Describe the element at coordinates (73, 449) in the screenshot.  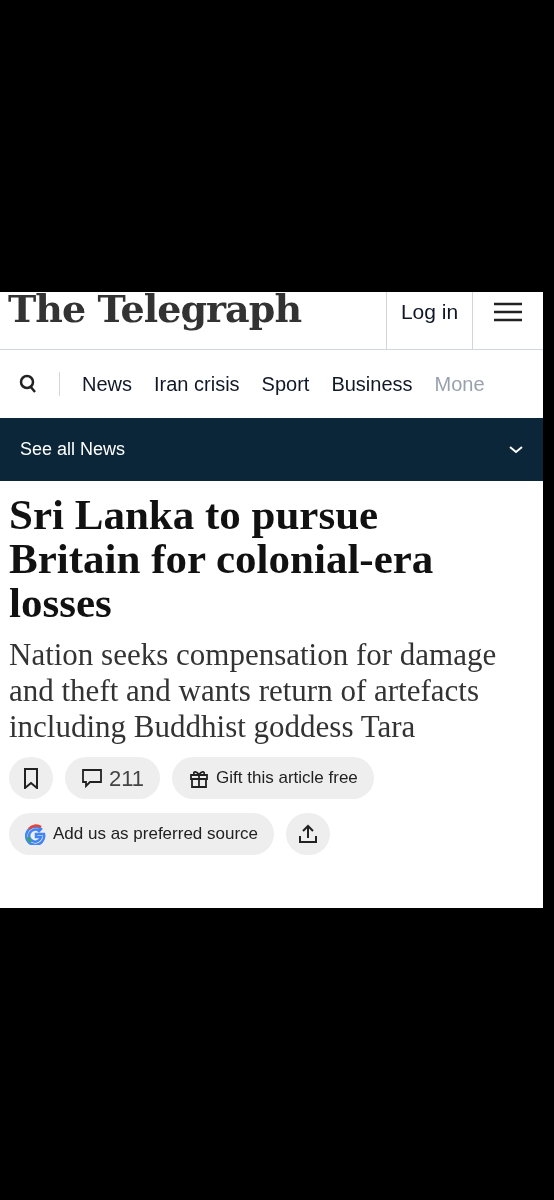
I see `section-label: See all News` at that location.